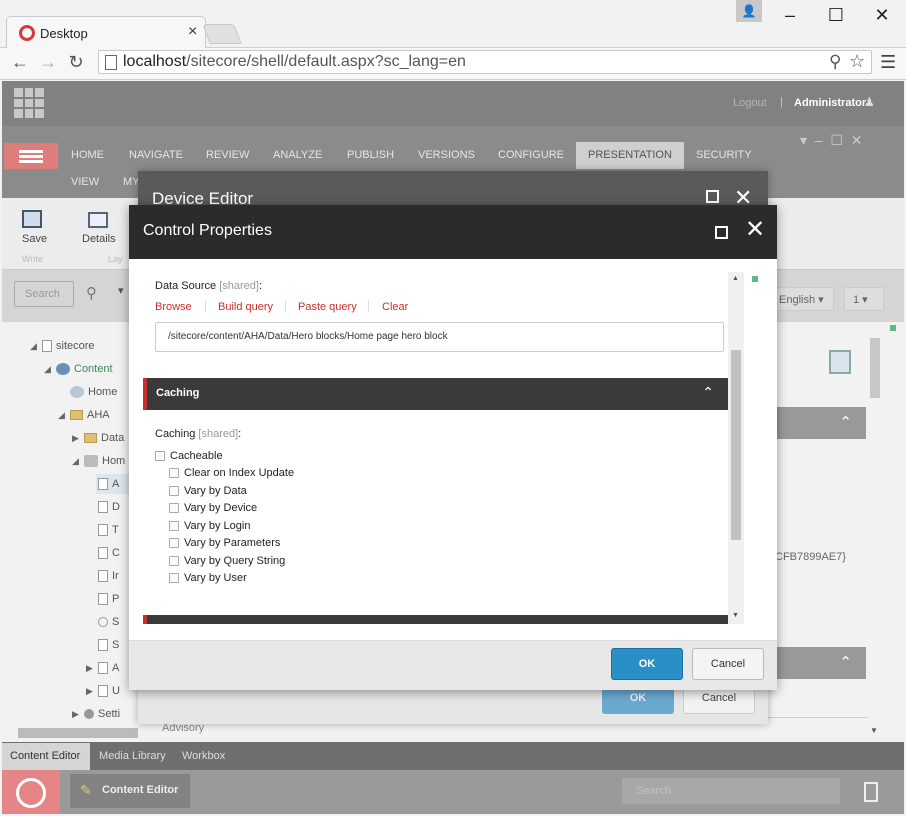 The image size is (906, 816). What do you see at coordinates (98, 220) in the screenshot?
I see `details-icon` at bounding box center [98, 220].